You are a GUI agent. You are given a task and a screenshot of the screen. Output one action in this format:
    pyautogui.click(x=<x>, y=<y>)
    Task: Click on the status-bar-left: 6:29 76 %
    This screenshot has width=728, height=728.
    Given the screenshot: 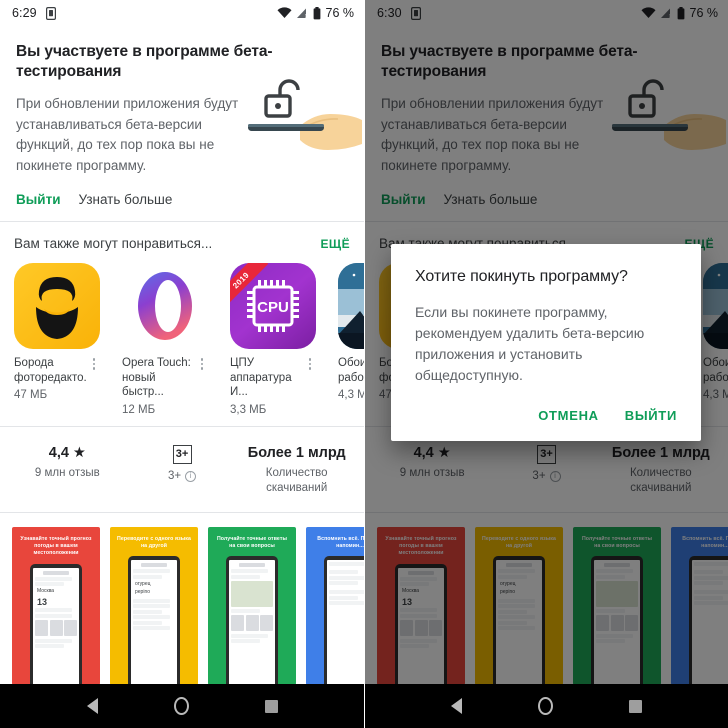 What is the action you would take?
    pyautogui.click(x=182, y=13)
    